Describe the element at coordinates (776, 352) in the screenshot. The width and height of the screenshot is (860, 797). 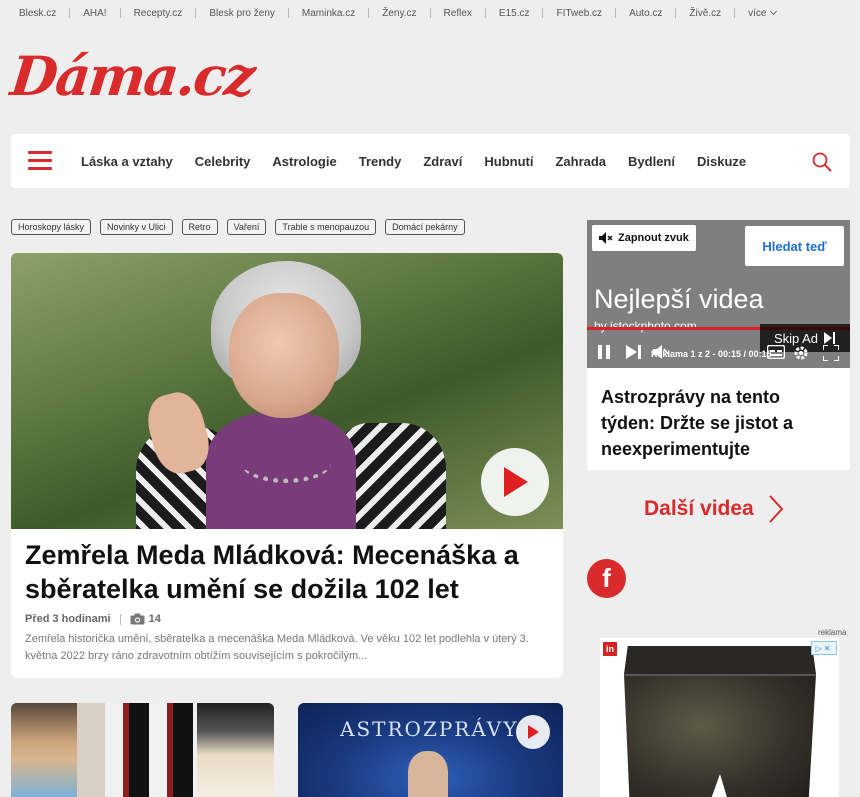
I see `captions-icon` at that location.